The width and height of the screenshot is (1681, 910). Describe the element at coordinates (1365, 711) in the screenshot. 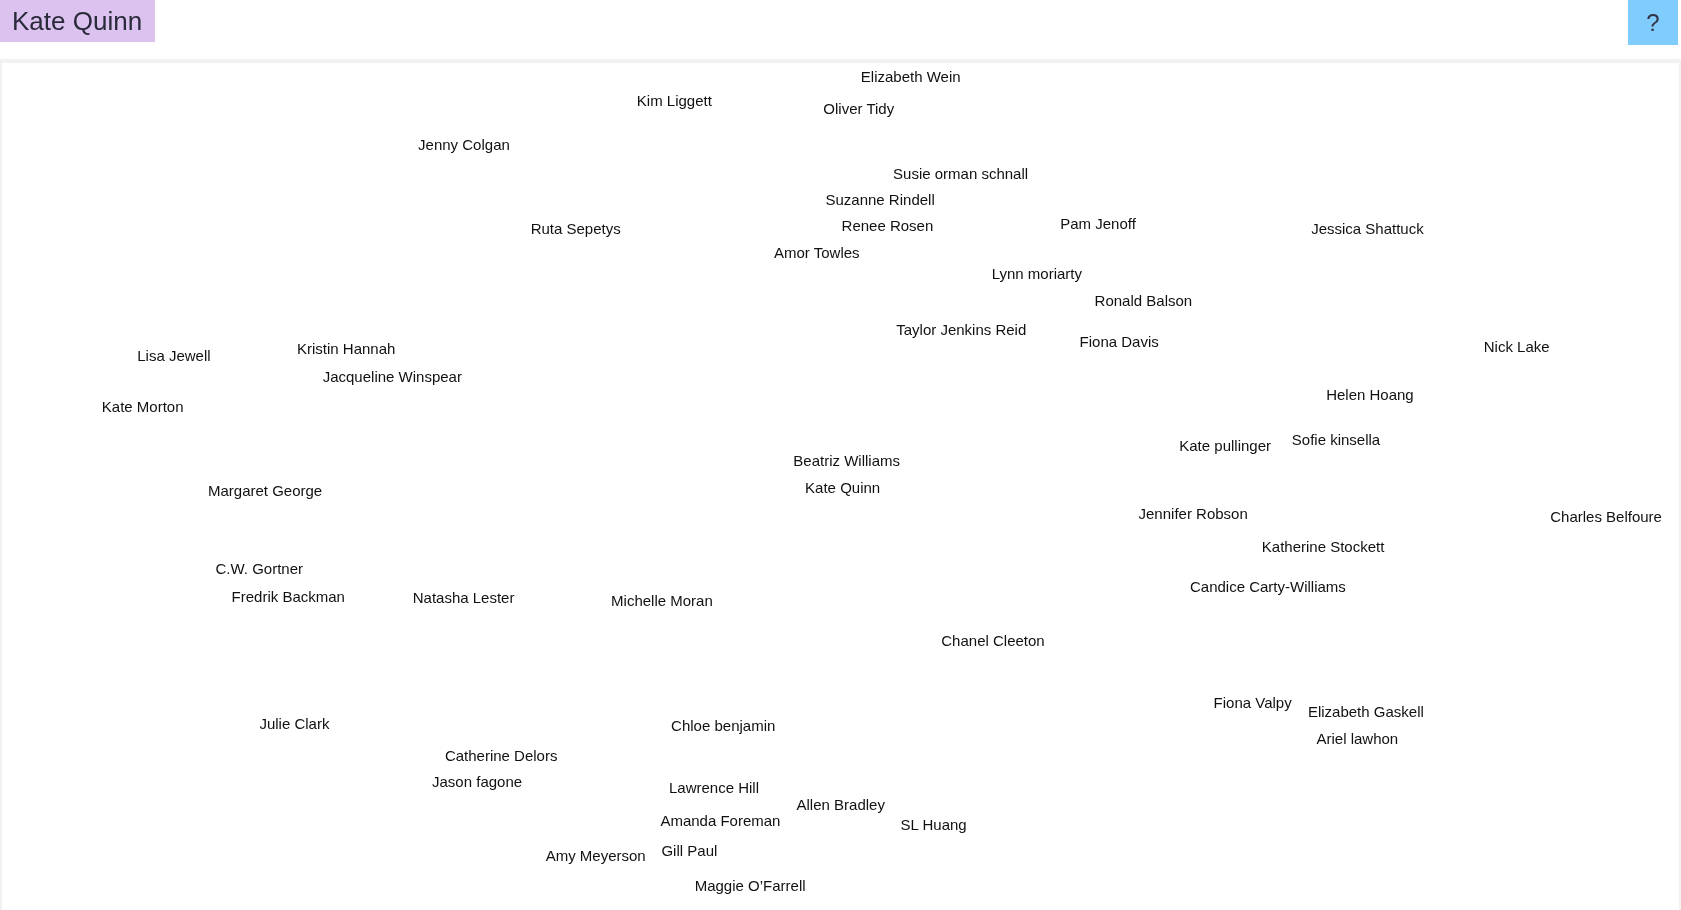

I see `author-link: Elizabeth Gaskell` at that location.